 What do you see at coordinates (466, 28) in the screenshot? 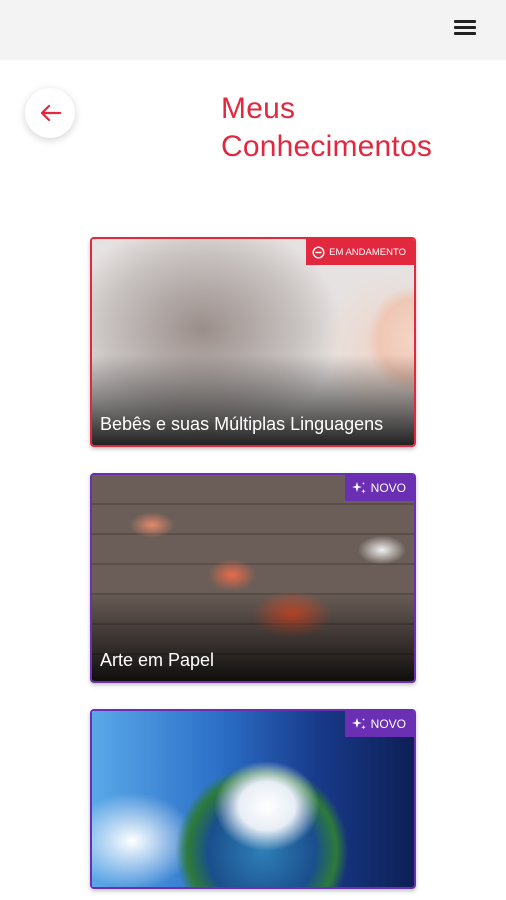
I see `hamburger-menu-icon` at bounding box center [466, 28].